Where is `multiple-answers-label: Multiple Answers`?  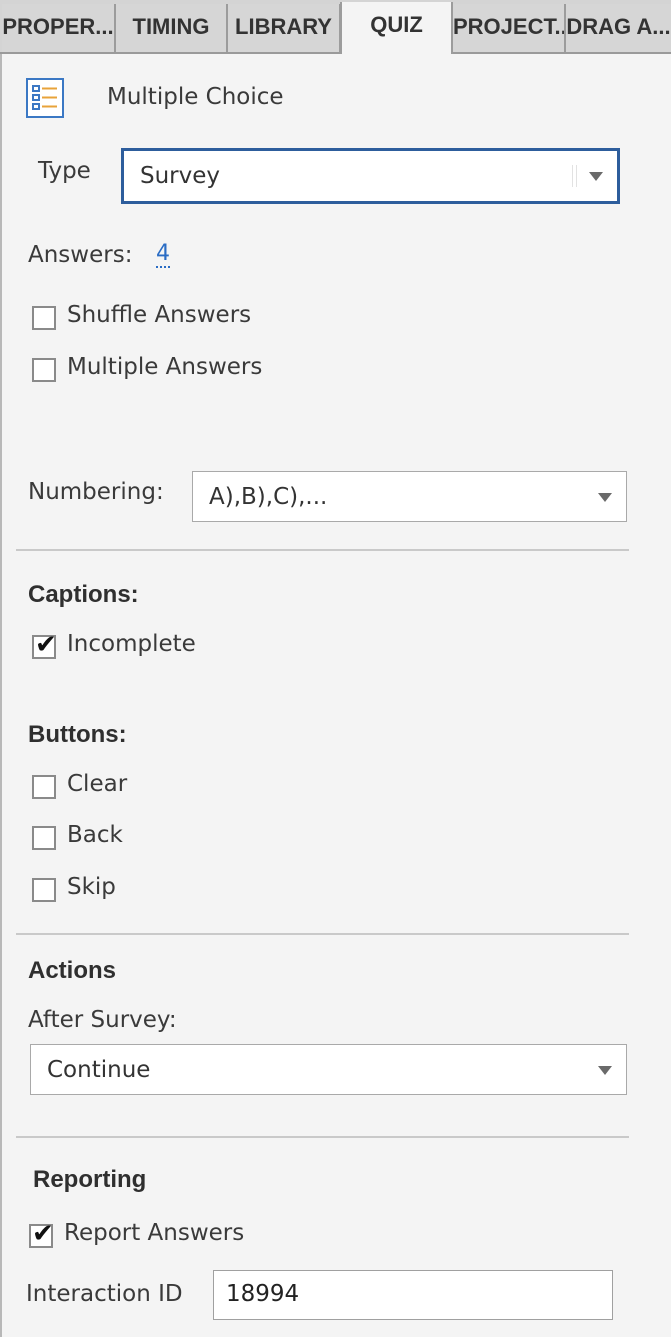 multiple-answers-label: Multiple Answers is located at coordinates (165, 367).